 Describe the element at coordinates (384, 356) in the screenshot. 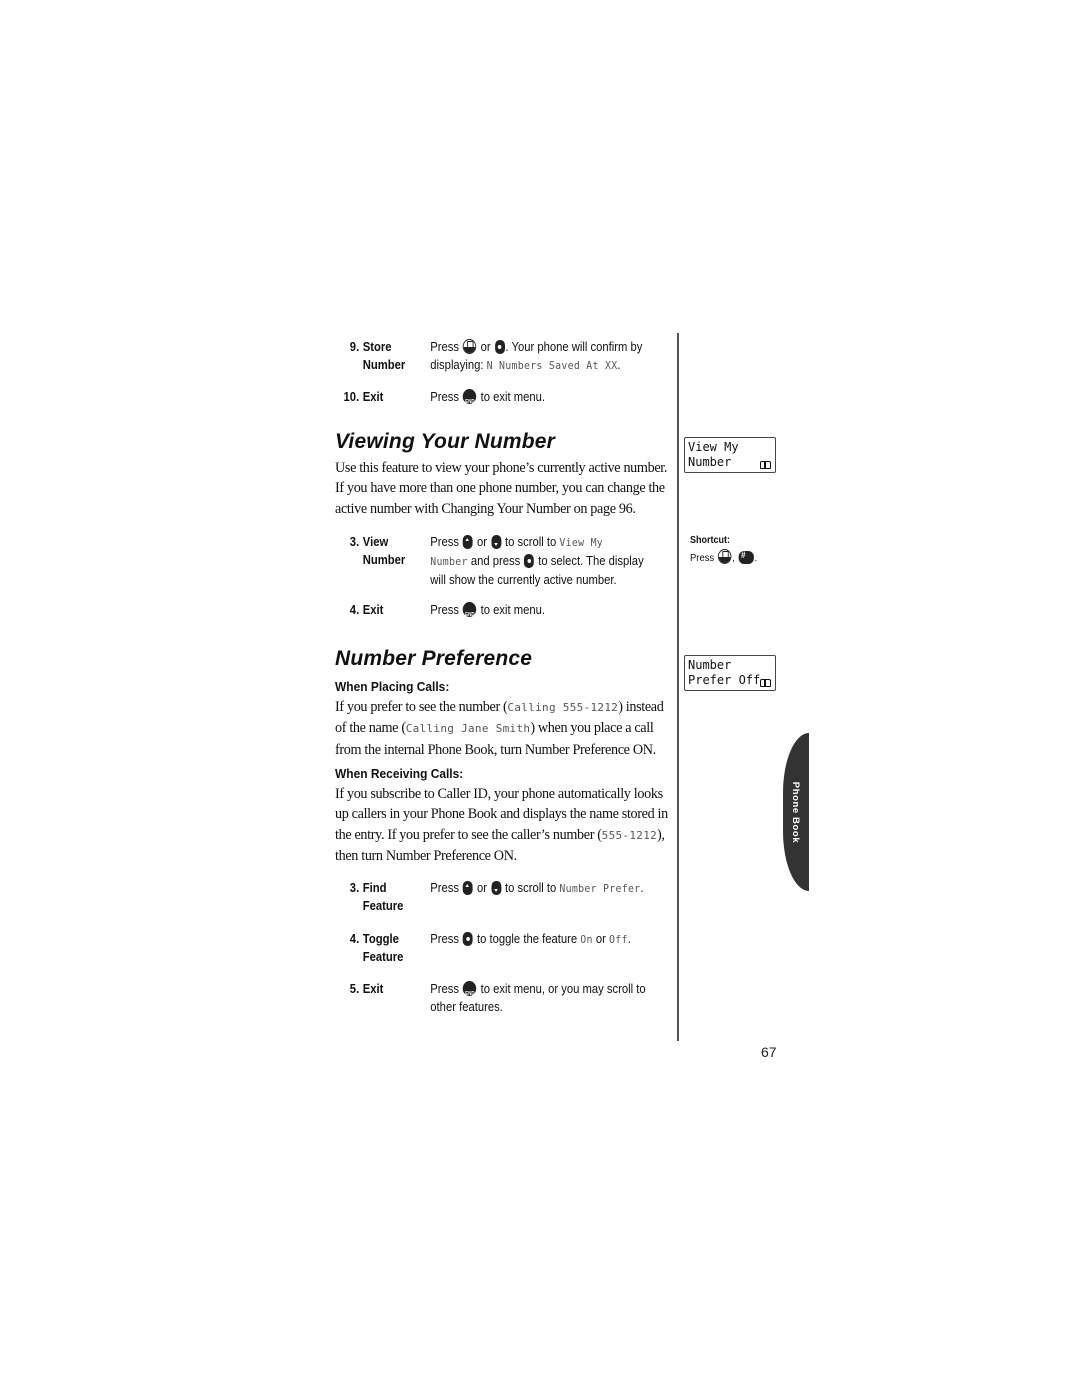

I see `step-label: Store Number` at that location.